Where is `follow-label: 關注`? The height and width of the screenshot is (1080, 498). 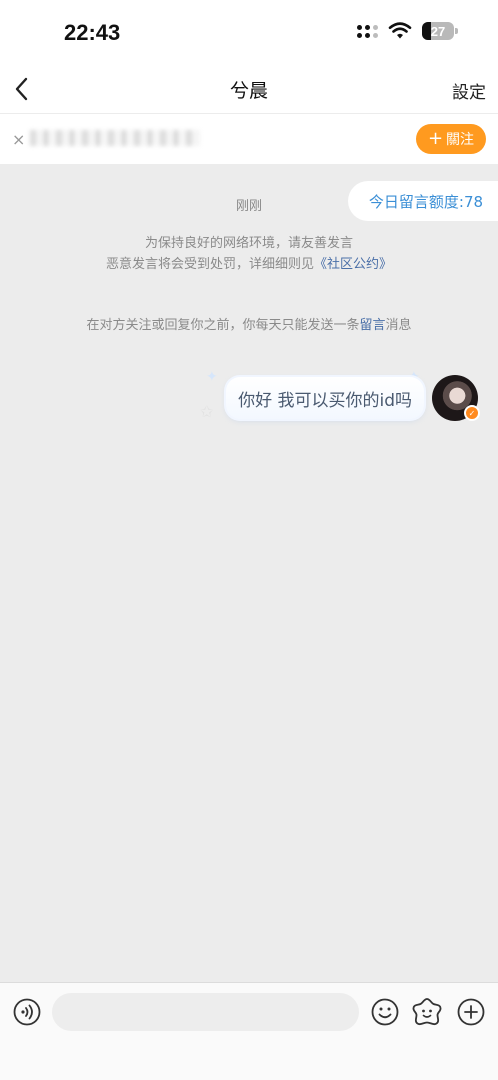 follow-label: 關注 is located at coordinates (460, 140).